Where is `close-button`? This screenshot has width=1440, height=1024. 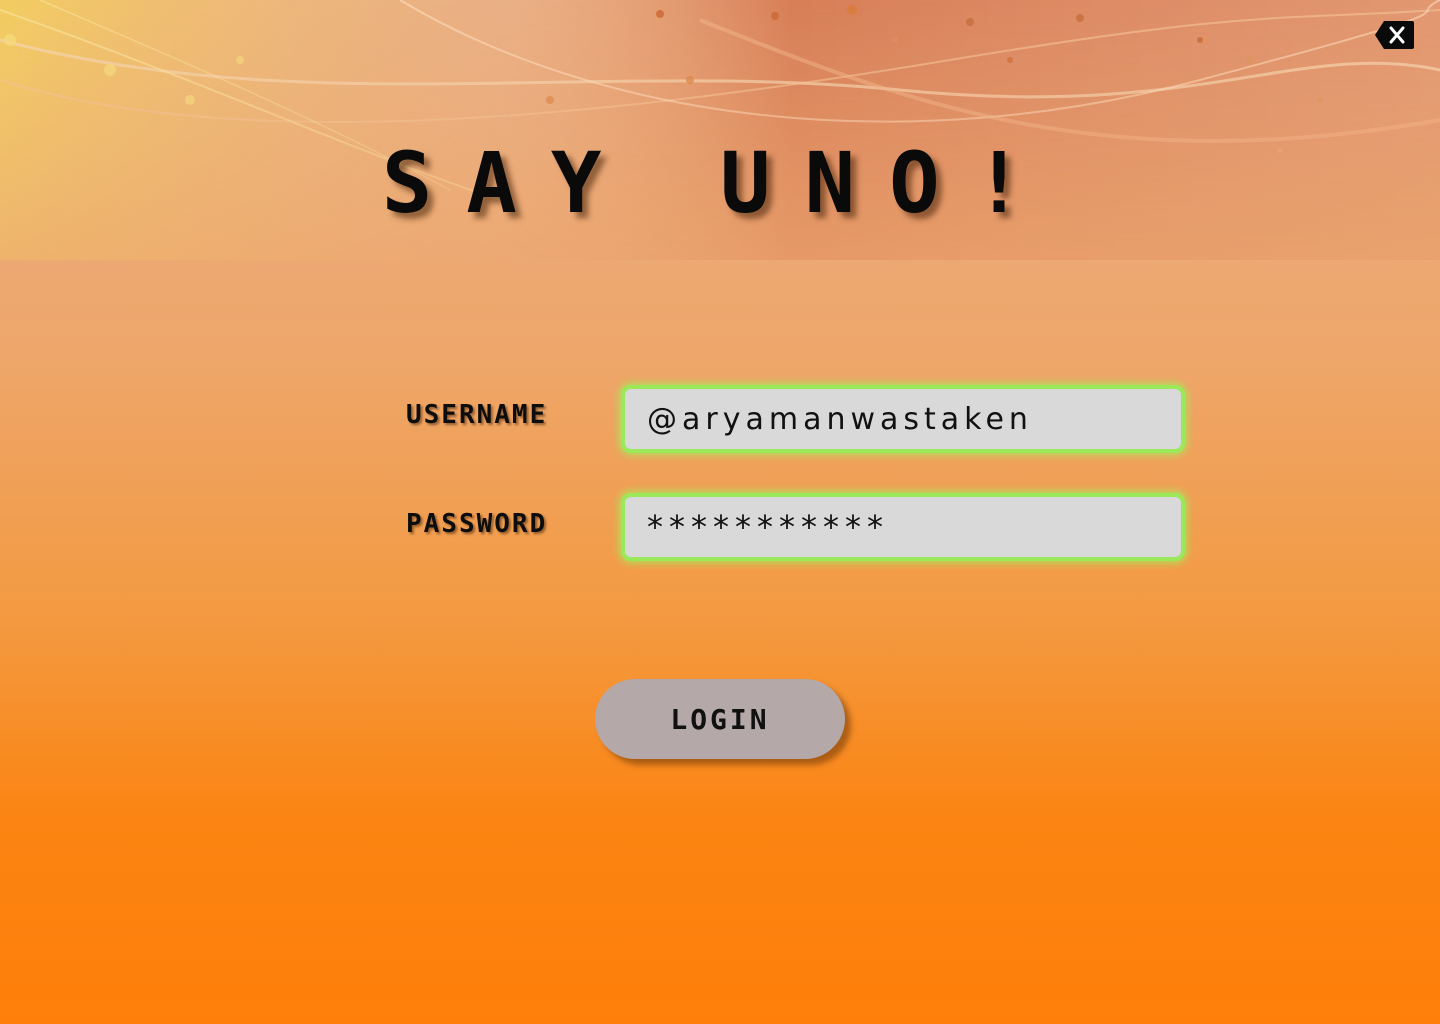 close-button is located at coordinates (1394, 35).